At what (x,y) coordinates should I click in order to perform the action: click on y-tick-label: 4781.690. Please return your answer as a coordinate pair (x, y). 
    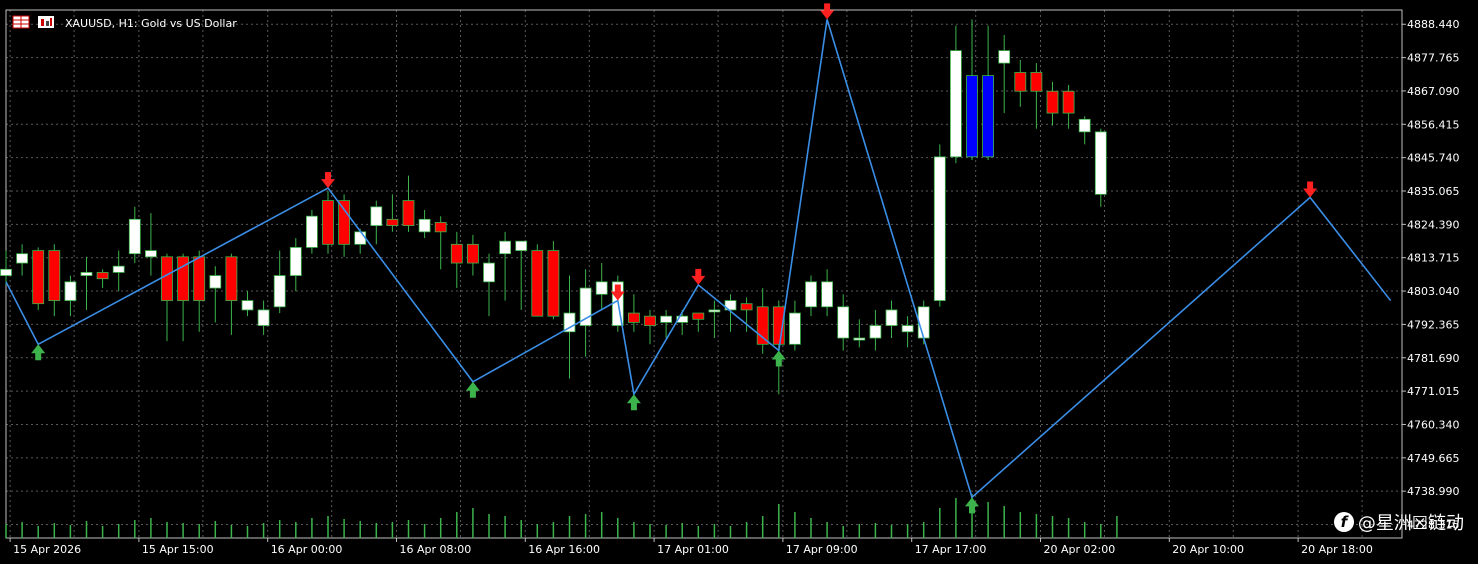
    Looking at the image, I should click on (1433, 358).